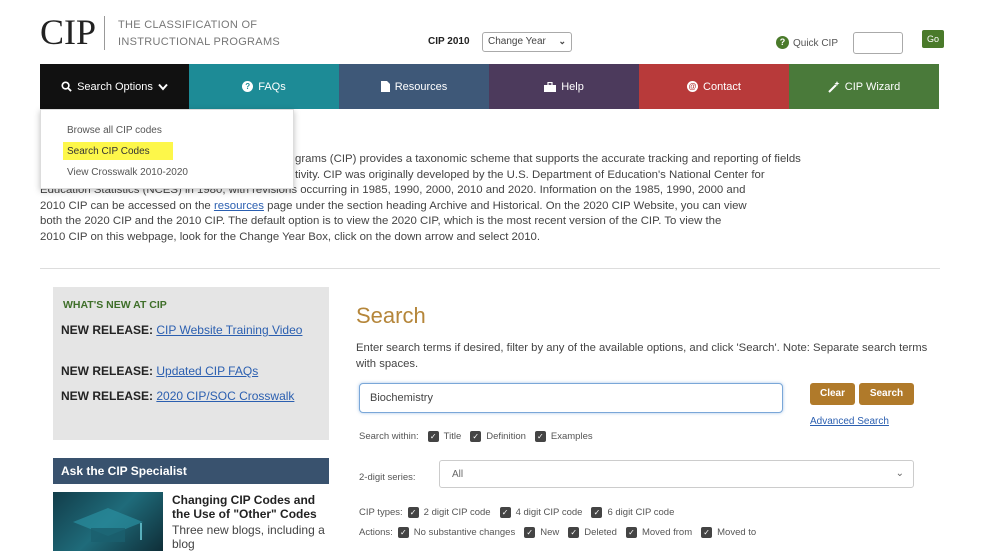  Describe the element at coordinates (550, 86) in the screenshot. I see `toolbox-icon` at that location.